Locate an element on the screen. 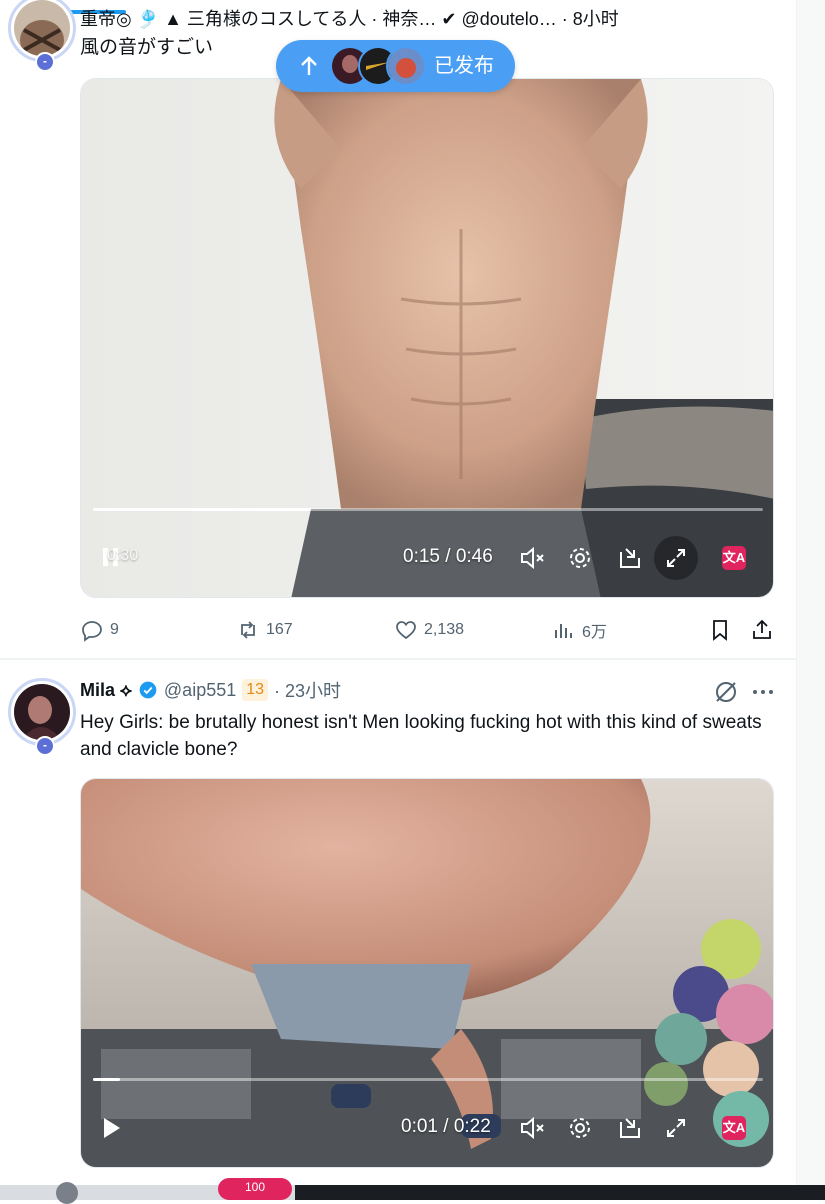 The image size is (825, 1204). repost-button: 167 is located at coordinates (264, 630).